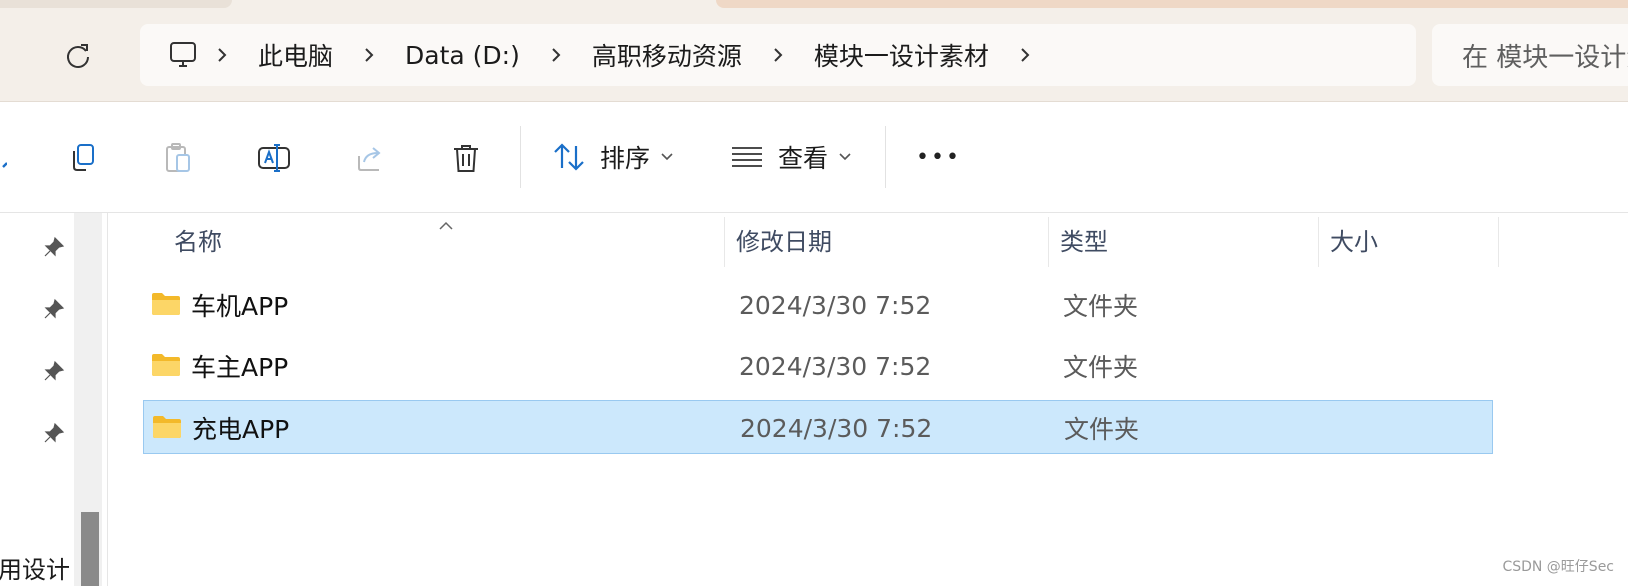 The height and width of the screenshot is (586, 1628). I want to click on paste-button, so click(178, 158).